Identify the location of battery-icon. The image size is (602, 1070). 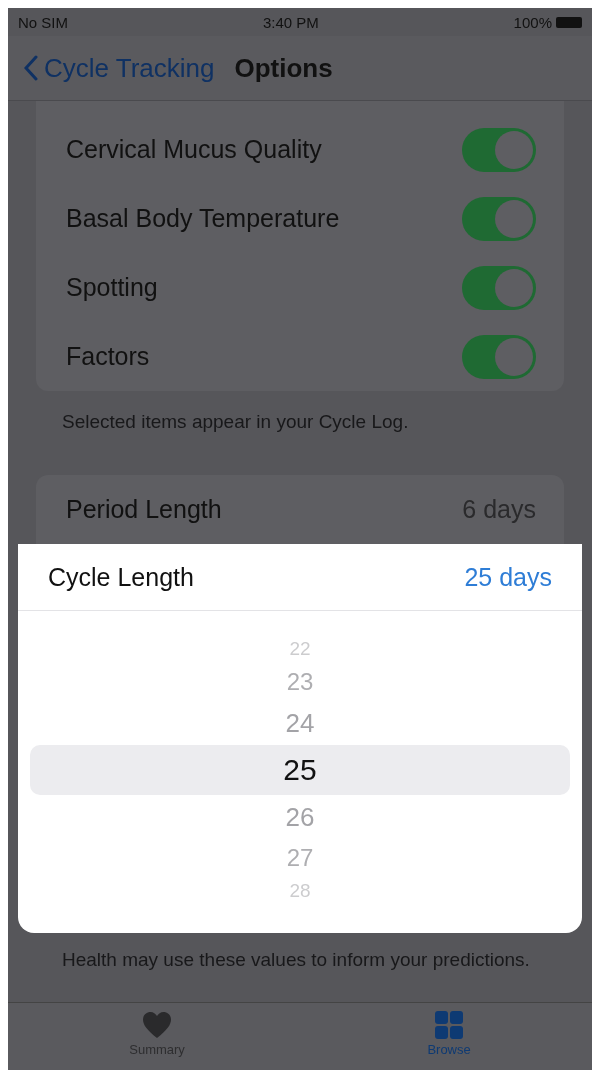
(569, 22).